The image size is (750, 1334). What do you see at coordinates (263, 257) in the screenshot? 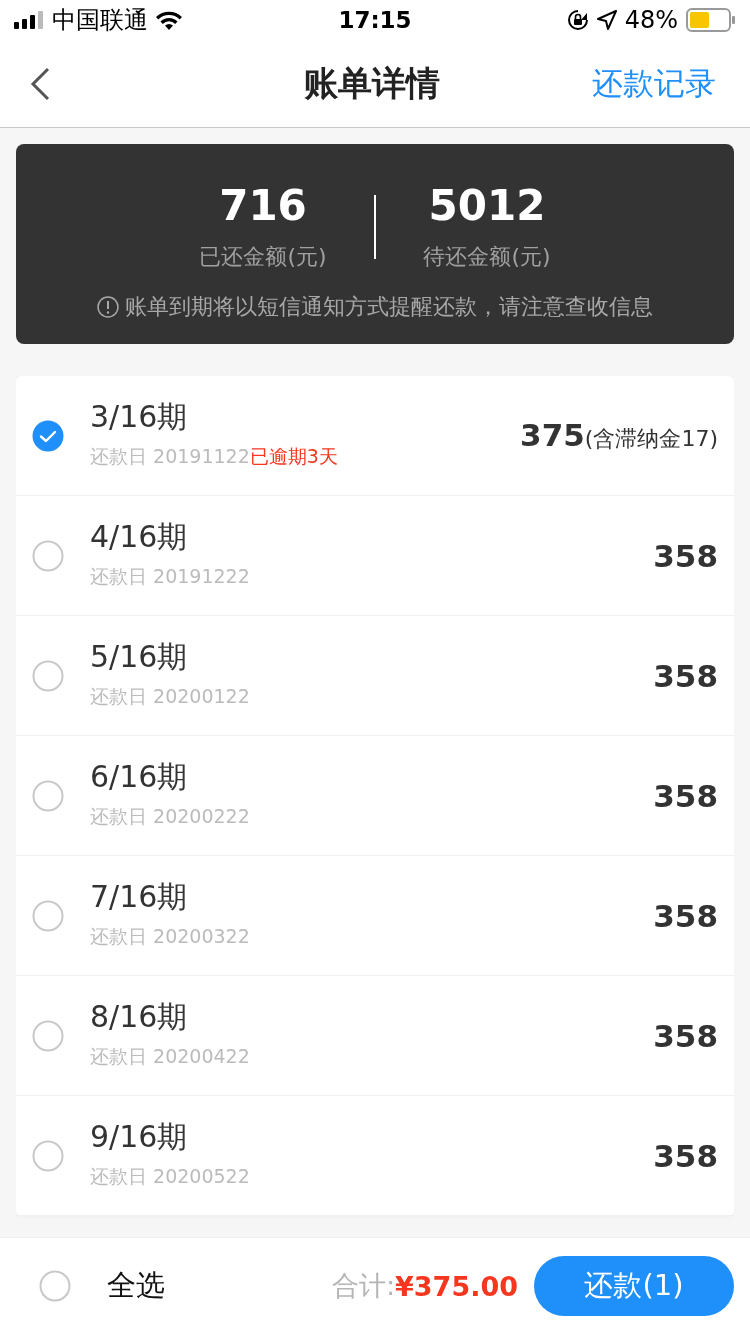
I see `paid-label: 已还金额(元)` at bounding box center [263, 257].